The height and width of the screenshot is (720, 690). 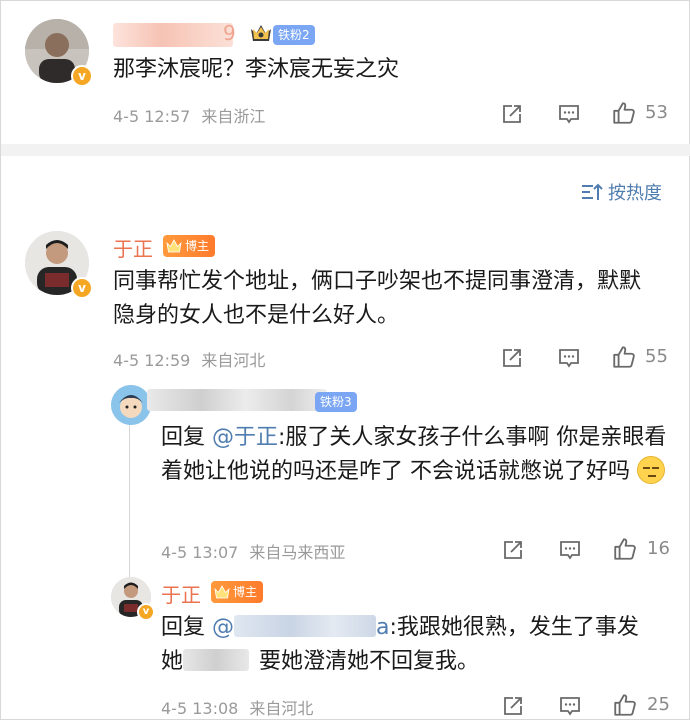 I want to click on fan-badge: 铁粉2, so click(x=294, y=35).